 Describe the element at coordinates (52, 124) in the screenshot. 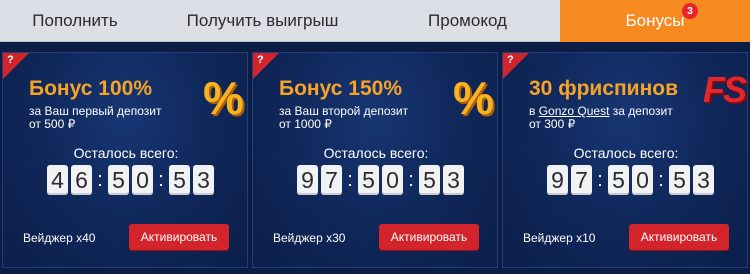

I see `bonus-description-line2: от 500 ₽` at that location.